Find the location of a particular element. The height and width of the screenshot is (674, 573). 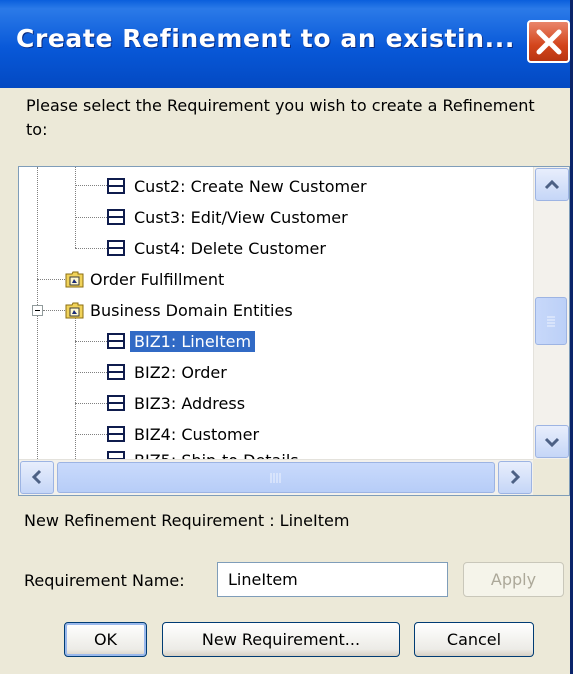

tree-item-partial: BIZ5: Ship-to Details is located at coordinates (203, 455).